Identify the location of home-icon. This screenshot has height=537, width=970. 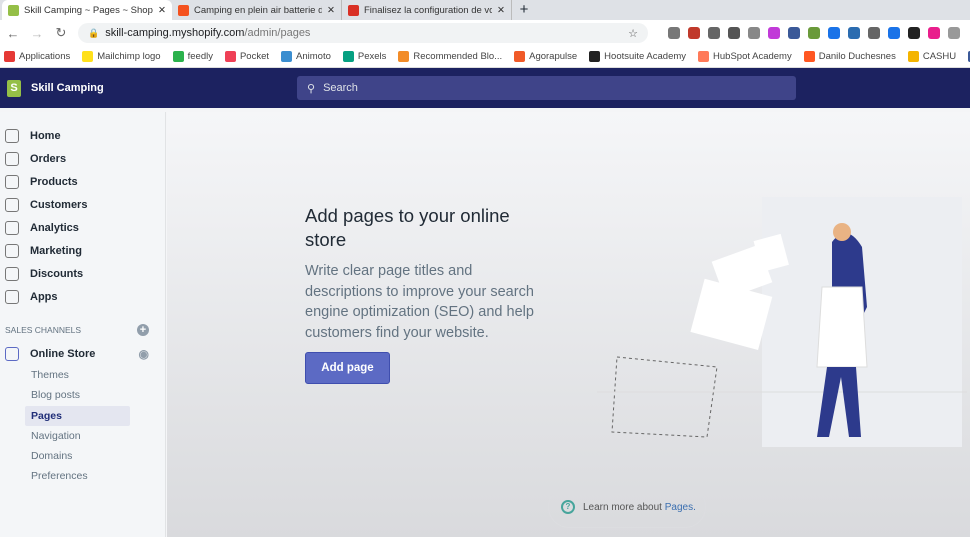
(12, 135).